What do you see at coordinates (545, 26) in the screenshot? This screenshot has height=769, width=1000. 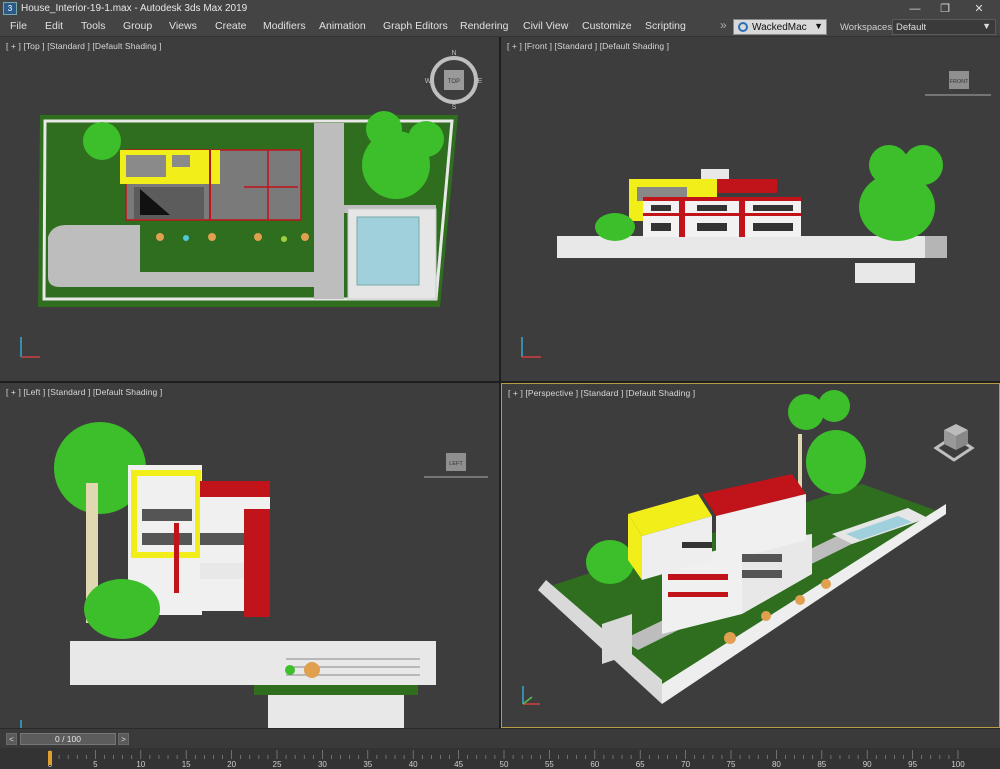 I see `menu-civil-view: Civil View` at bounding box center [545, 26].